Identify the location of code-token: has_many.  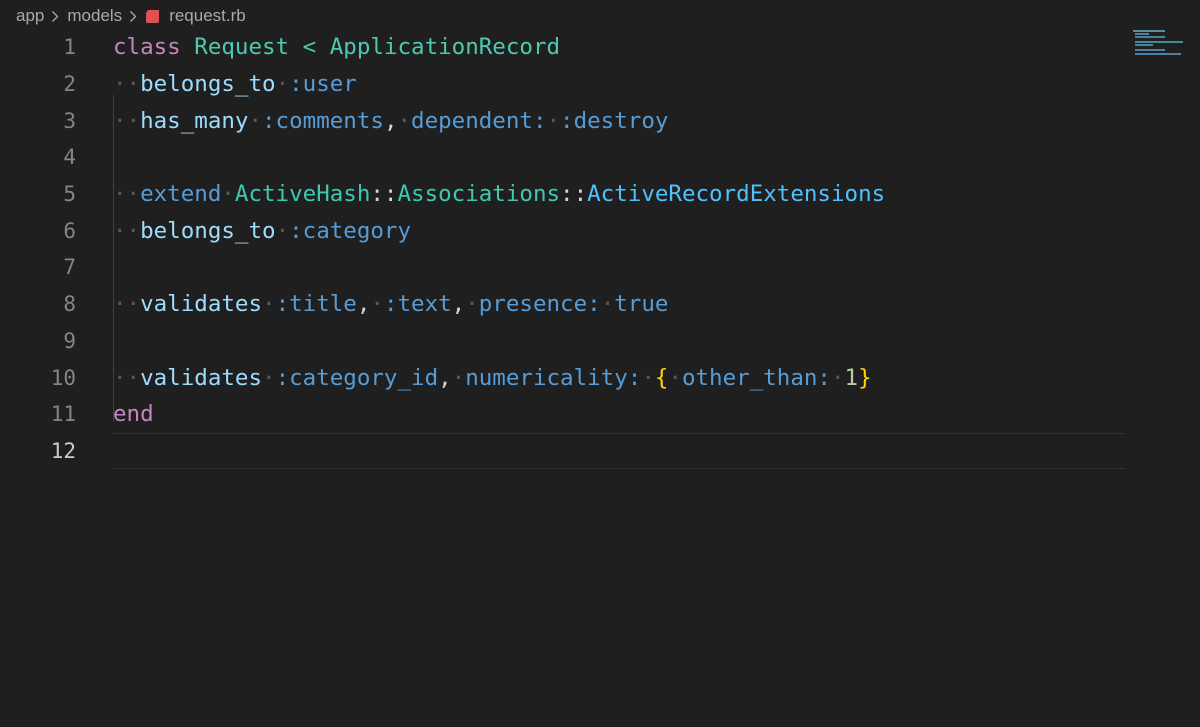
(194, 120).